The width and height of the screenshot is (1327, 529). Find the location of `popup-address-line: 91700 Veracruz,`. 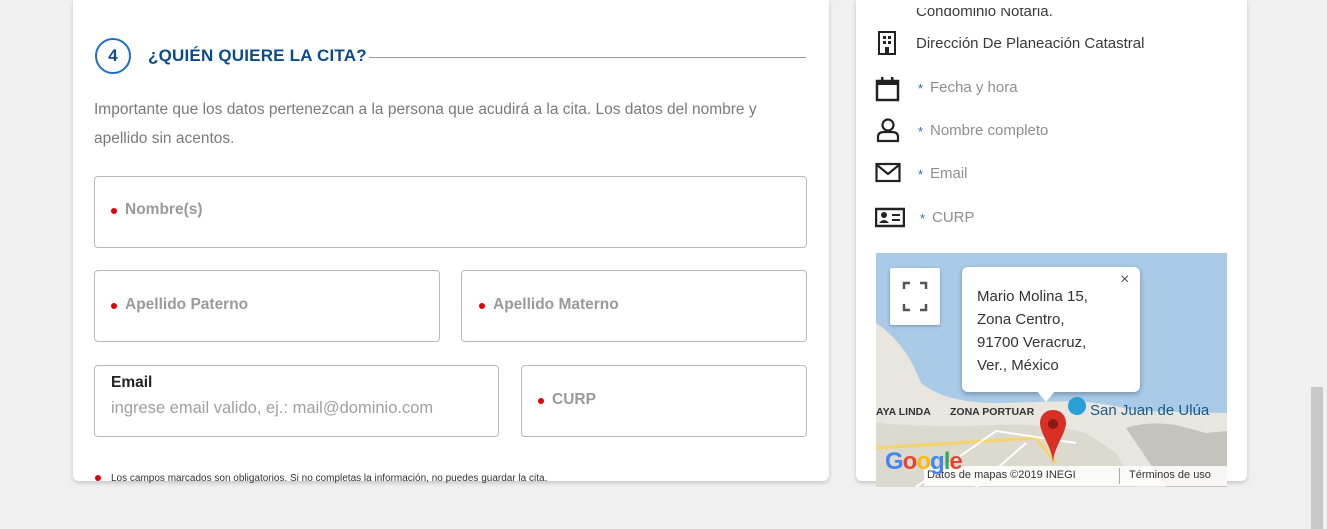

popup-address-line: 91700 Veracruz, is located at coordinates (1032, 342).